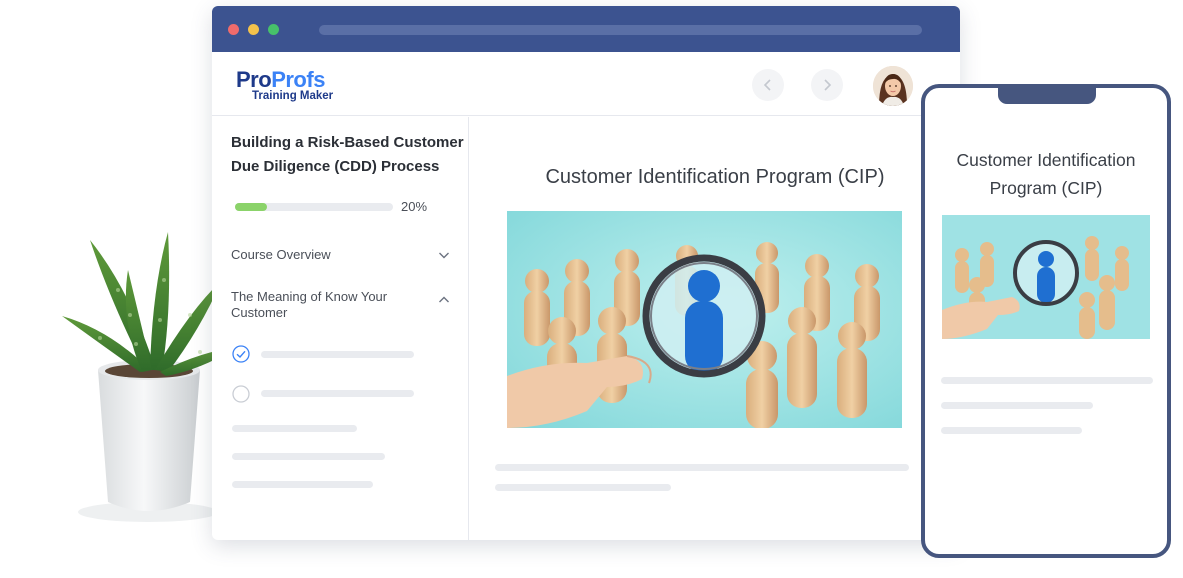  I want to click on chevron-left-icon, so click(767, 85).